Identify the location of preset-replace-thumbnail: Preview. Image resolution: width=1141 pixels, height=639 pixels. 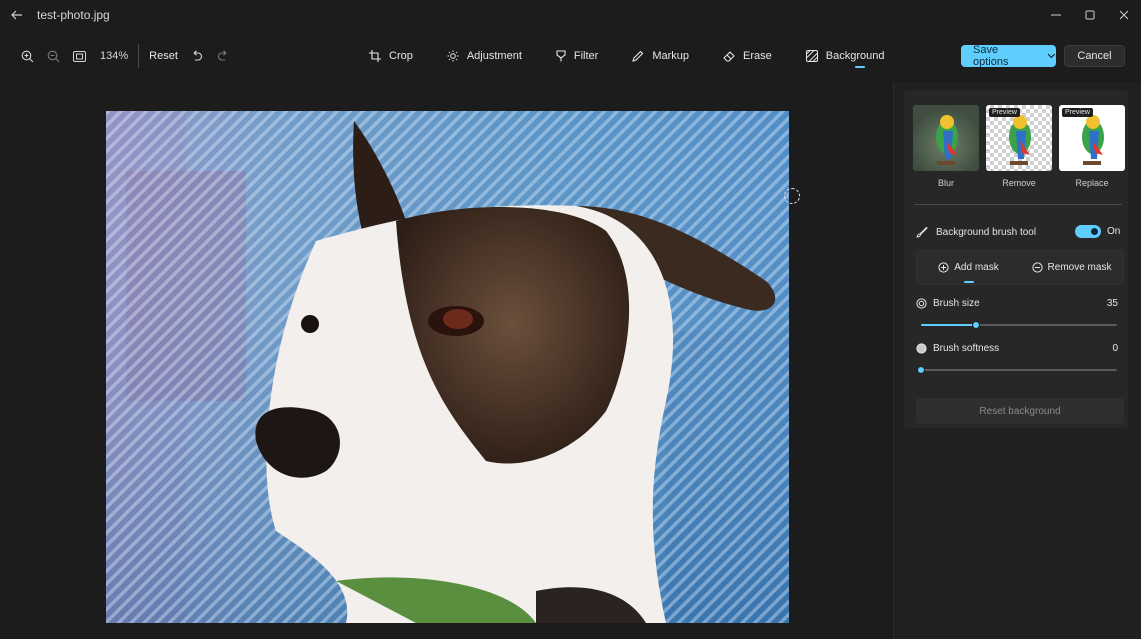
(1092, 138).